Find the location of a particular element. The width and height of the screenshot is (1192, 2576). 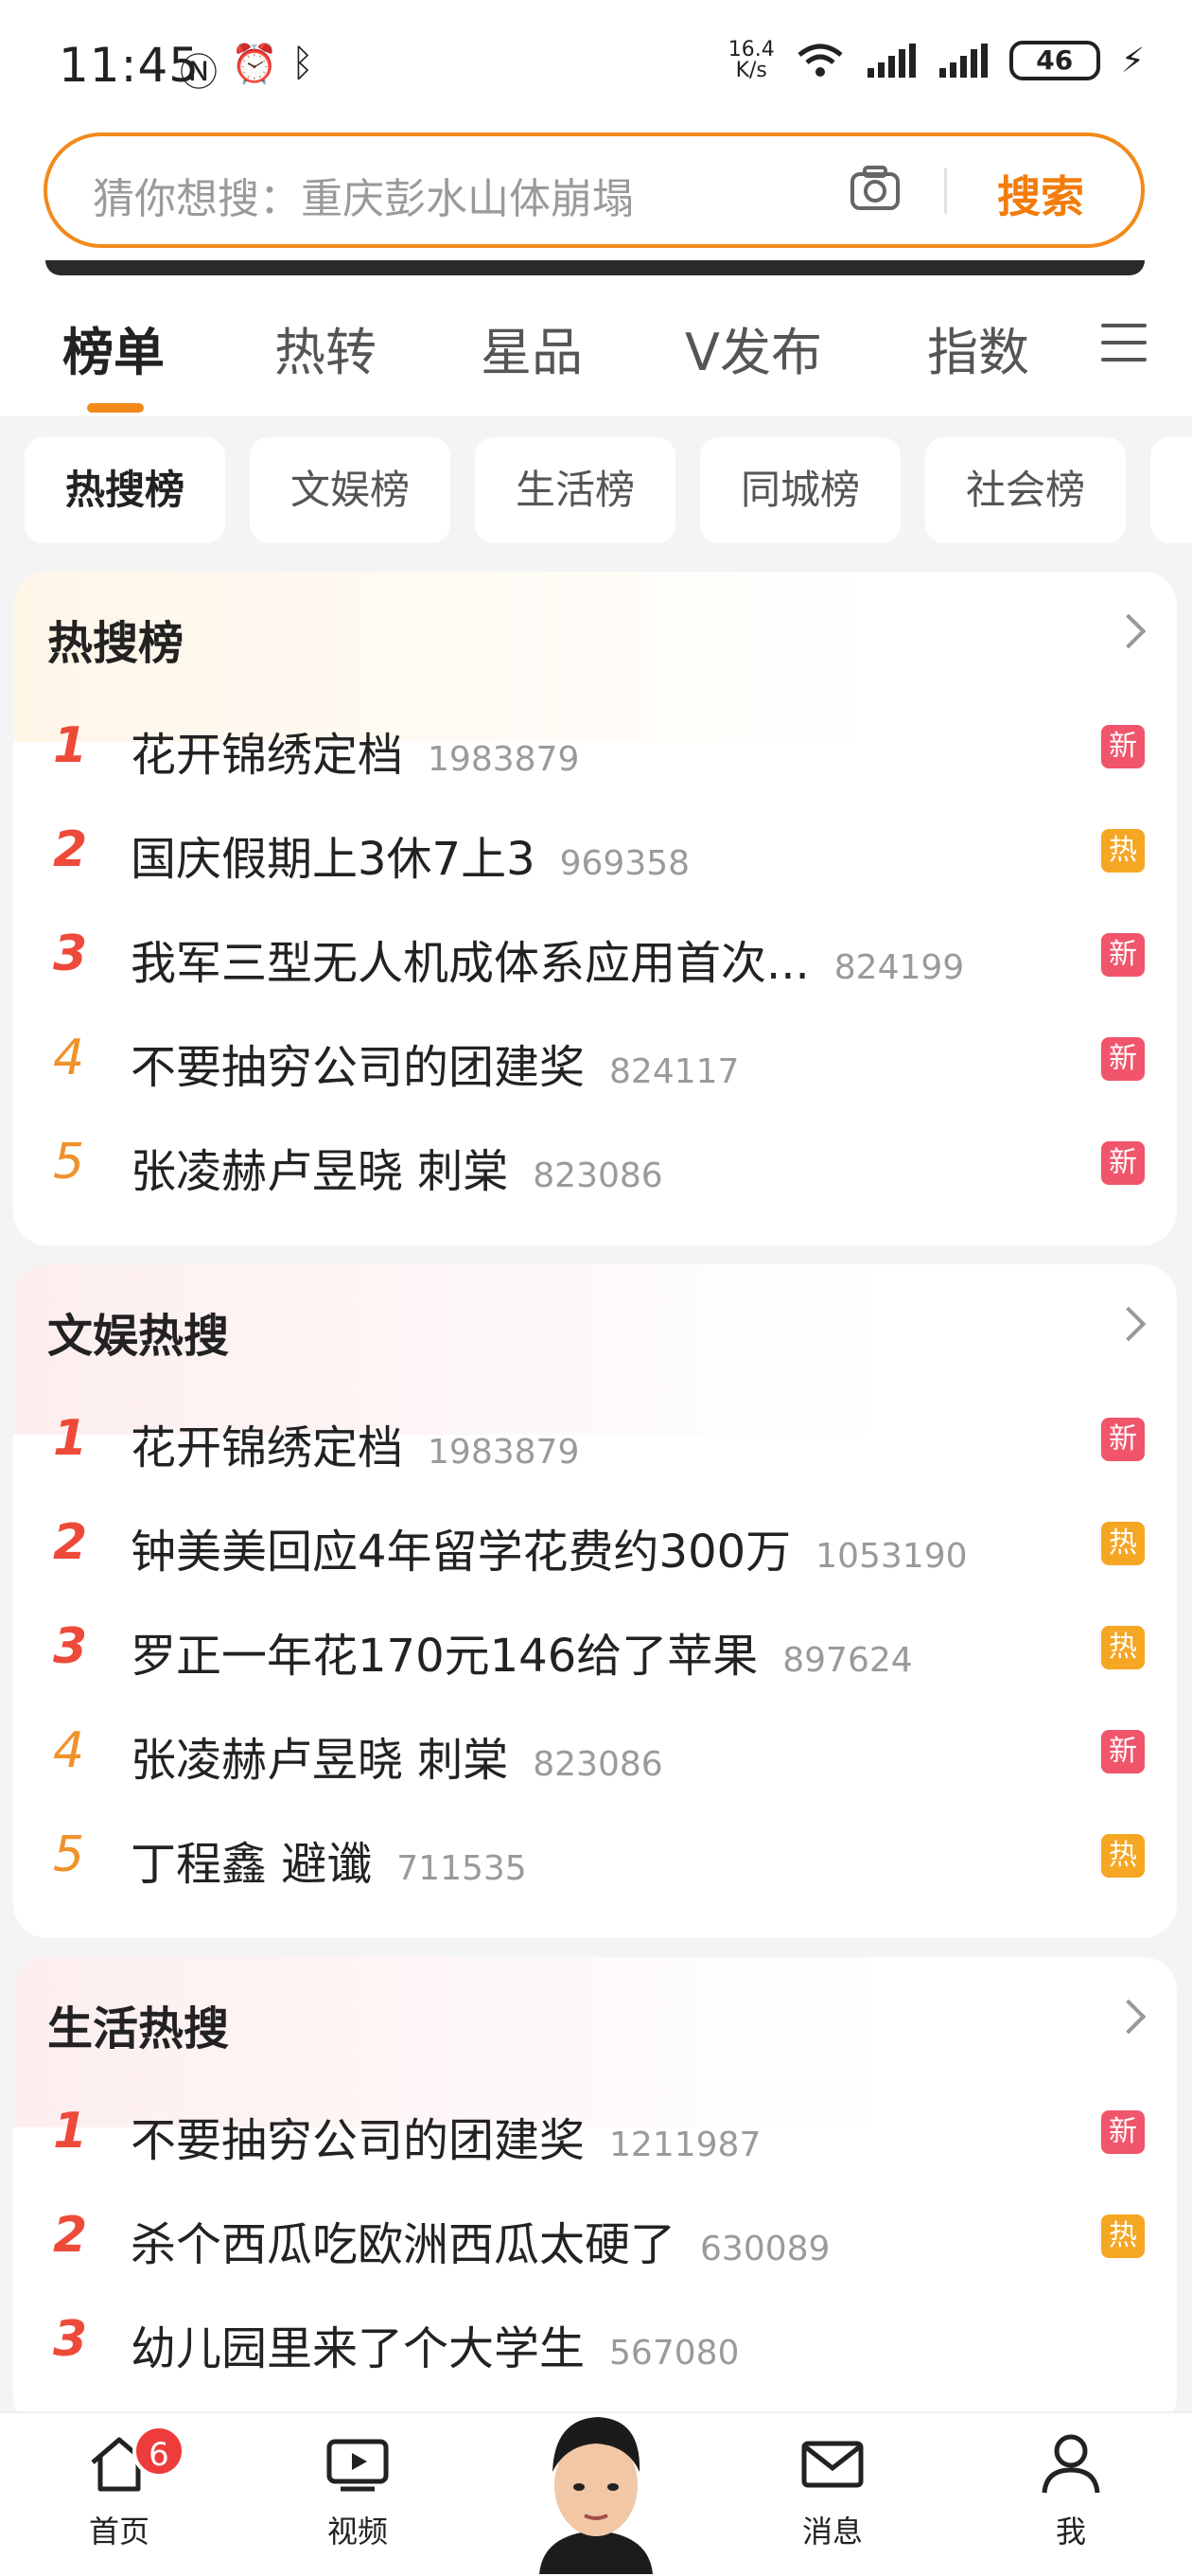

item-count: 1053190 is located at coordinates (891, 1556).